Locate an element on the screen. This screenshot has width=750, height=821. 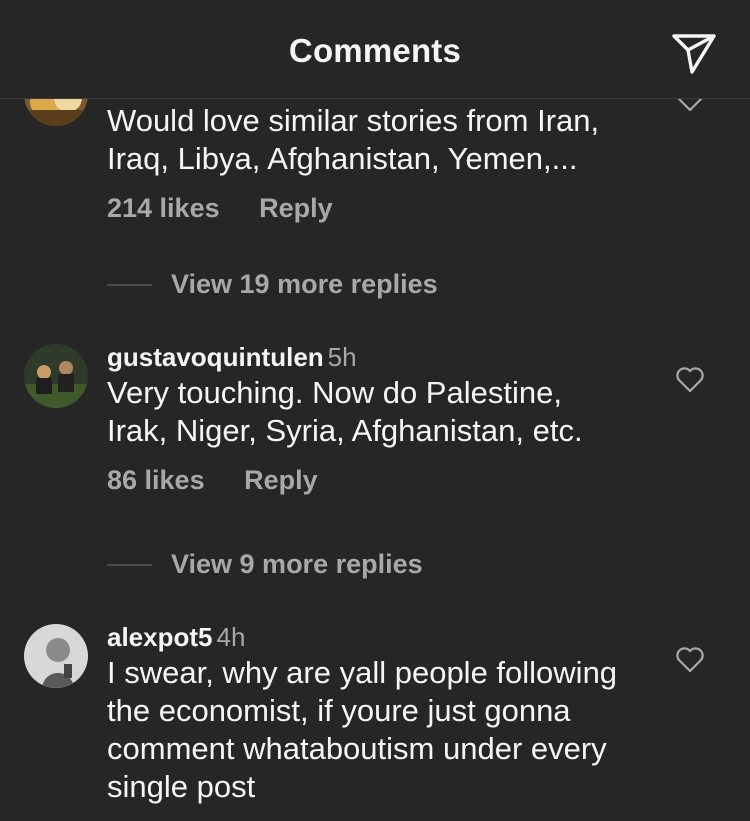
likes-count: 214 likes is located at coordinates (163, 208).